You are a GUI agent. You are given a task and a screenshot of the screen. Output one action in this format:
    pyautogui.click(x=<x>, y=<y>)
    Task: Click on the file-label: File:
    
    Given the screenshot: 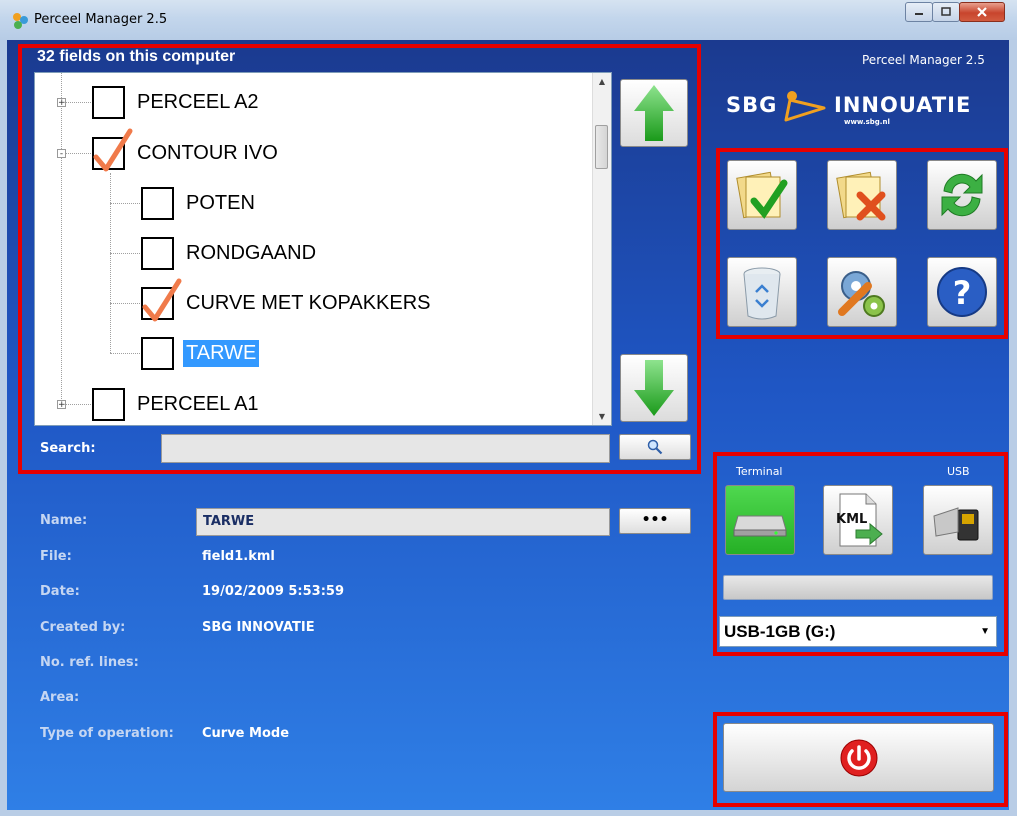 What is the action you would take?
    pyautogui.click(x=56, y=556)
    